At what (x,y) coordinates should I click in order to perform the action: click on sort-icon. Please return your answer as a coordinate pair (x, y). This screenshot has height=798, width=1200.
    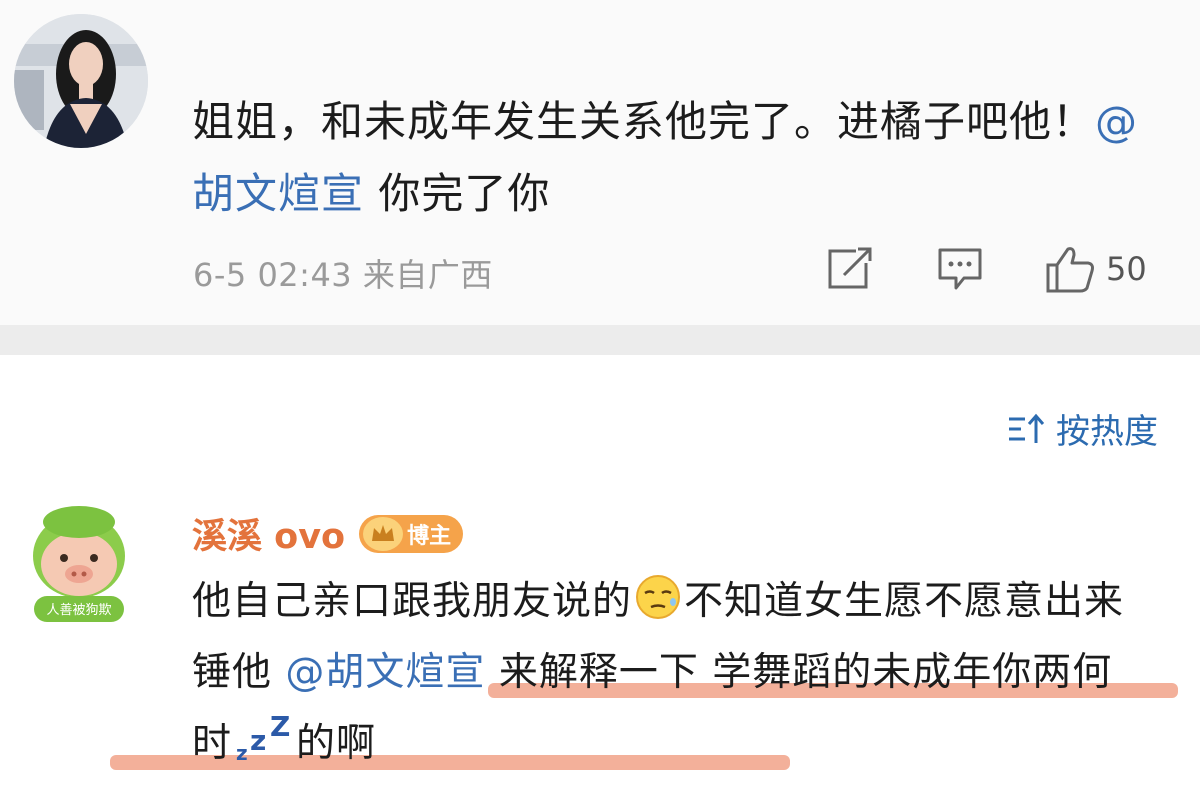
    Looking at the image, I should click on (1027, 428).